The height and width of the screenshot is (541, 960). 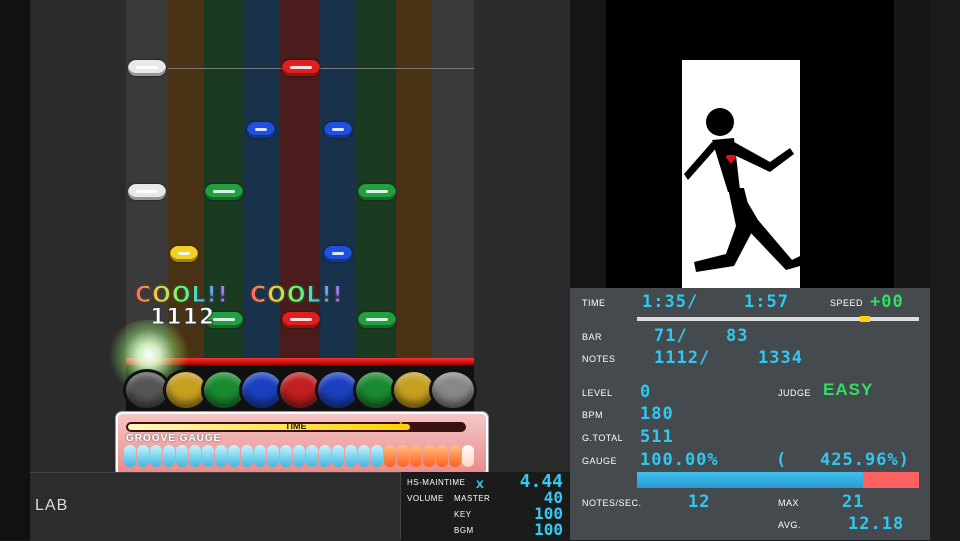 I want to click on avg-label: AVG., so click(x=789, y=525).